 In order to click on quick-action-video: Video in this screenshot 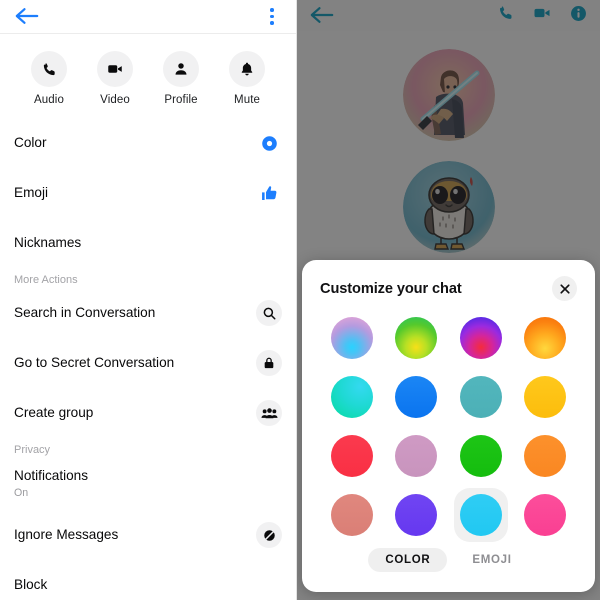, I will do `click(115, 78)`.